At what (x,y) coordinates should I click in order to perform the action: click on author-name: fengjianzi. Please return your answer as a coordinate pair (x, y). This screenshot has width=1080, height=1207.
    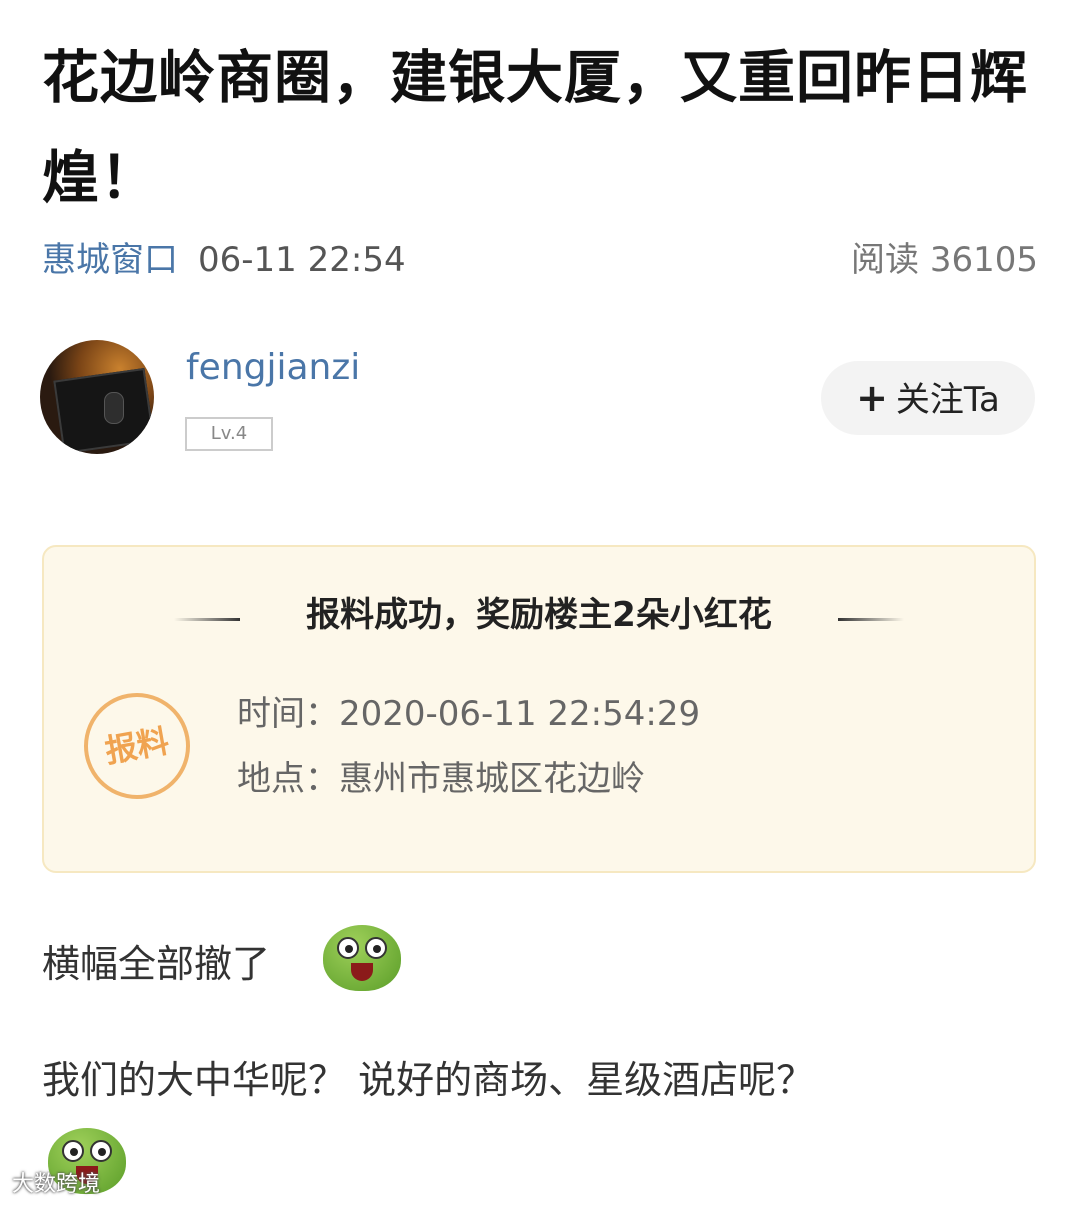
    Looking at the image, I should click on (273, 368).